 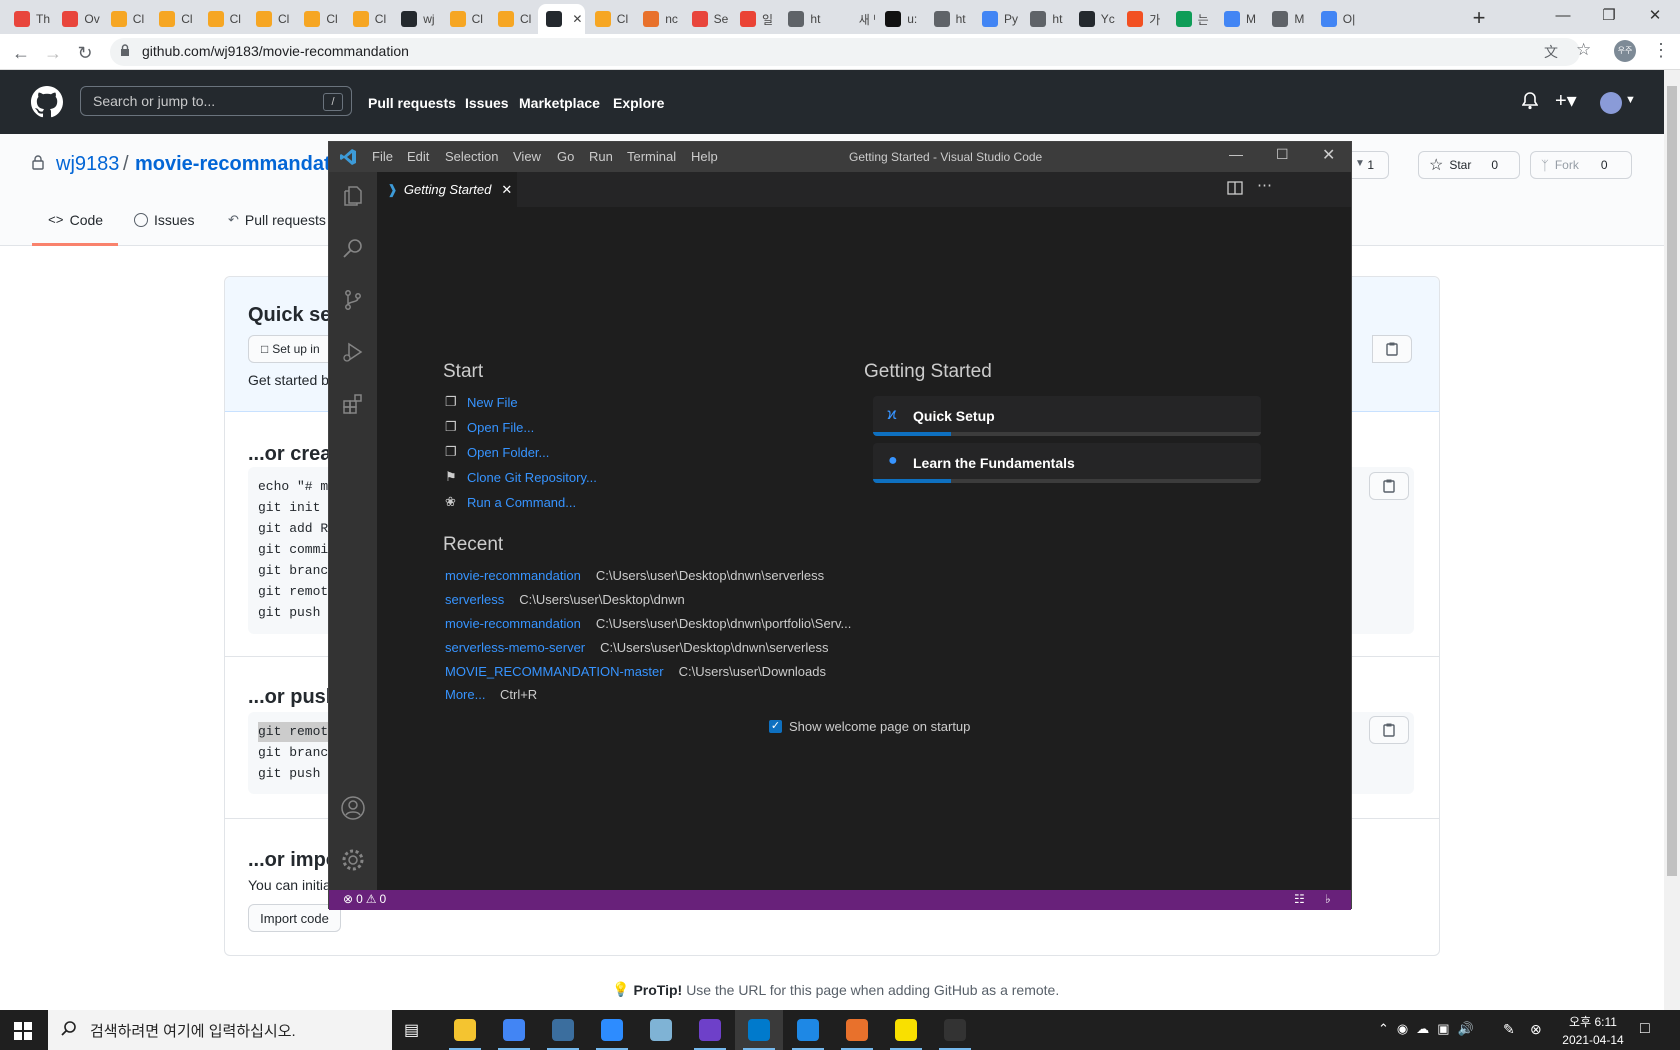 I want to click on forward-icon: →, so click(x=53, y=53).